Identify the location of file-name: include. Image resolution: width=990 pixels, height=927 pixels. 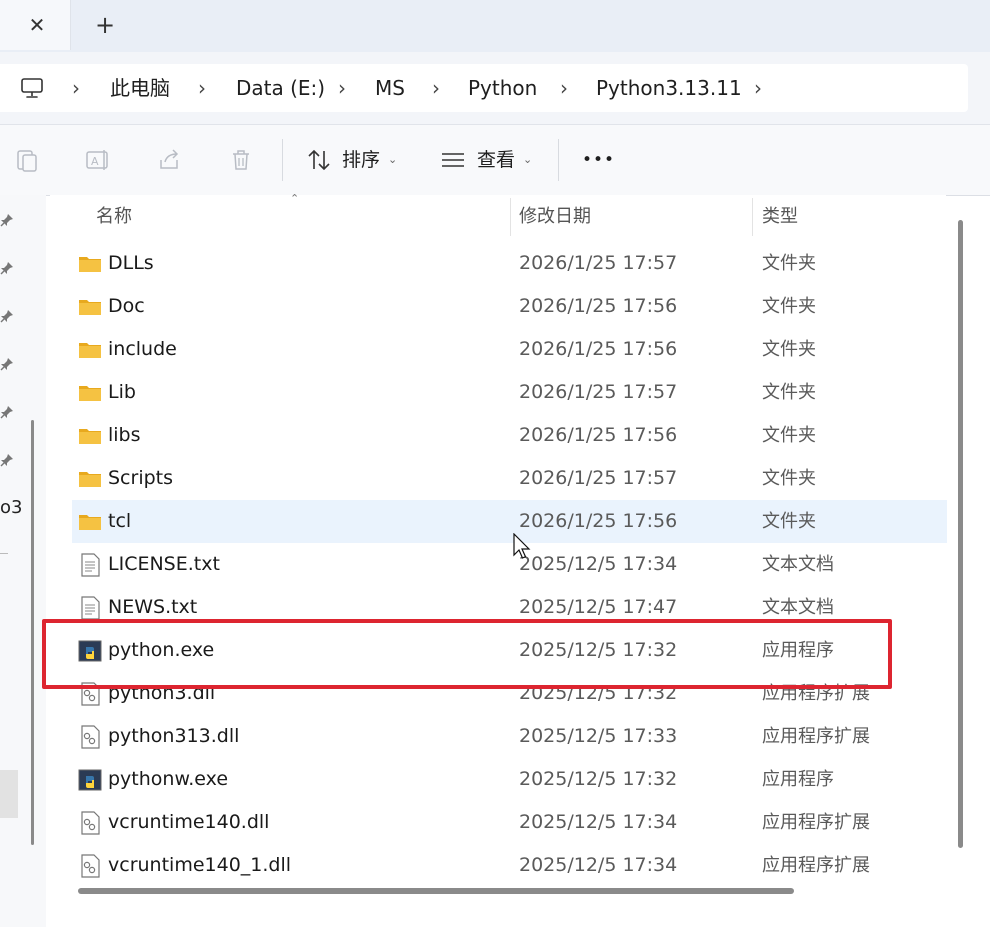
(142, 349).